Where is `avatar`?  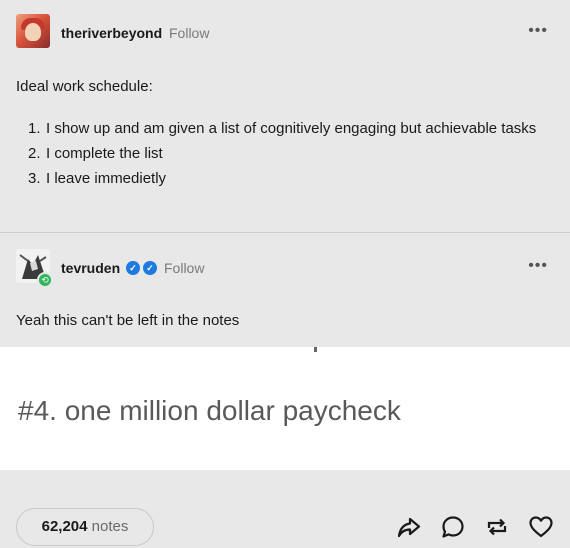 avatar is located at coordinates (33, 31).